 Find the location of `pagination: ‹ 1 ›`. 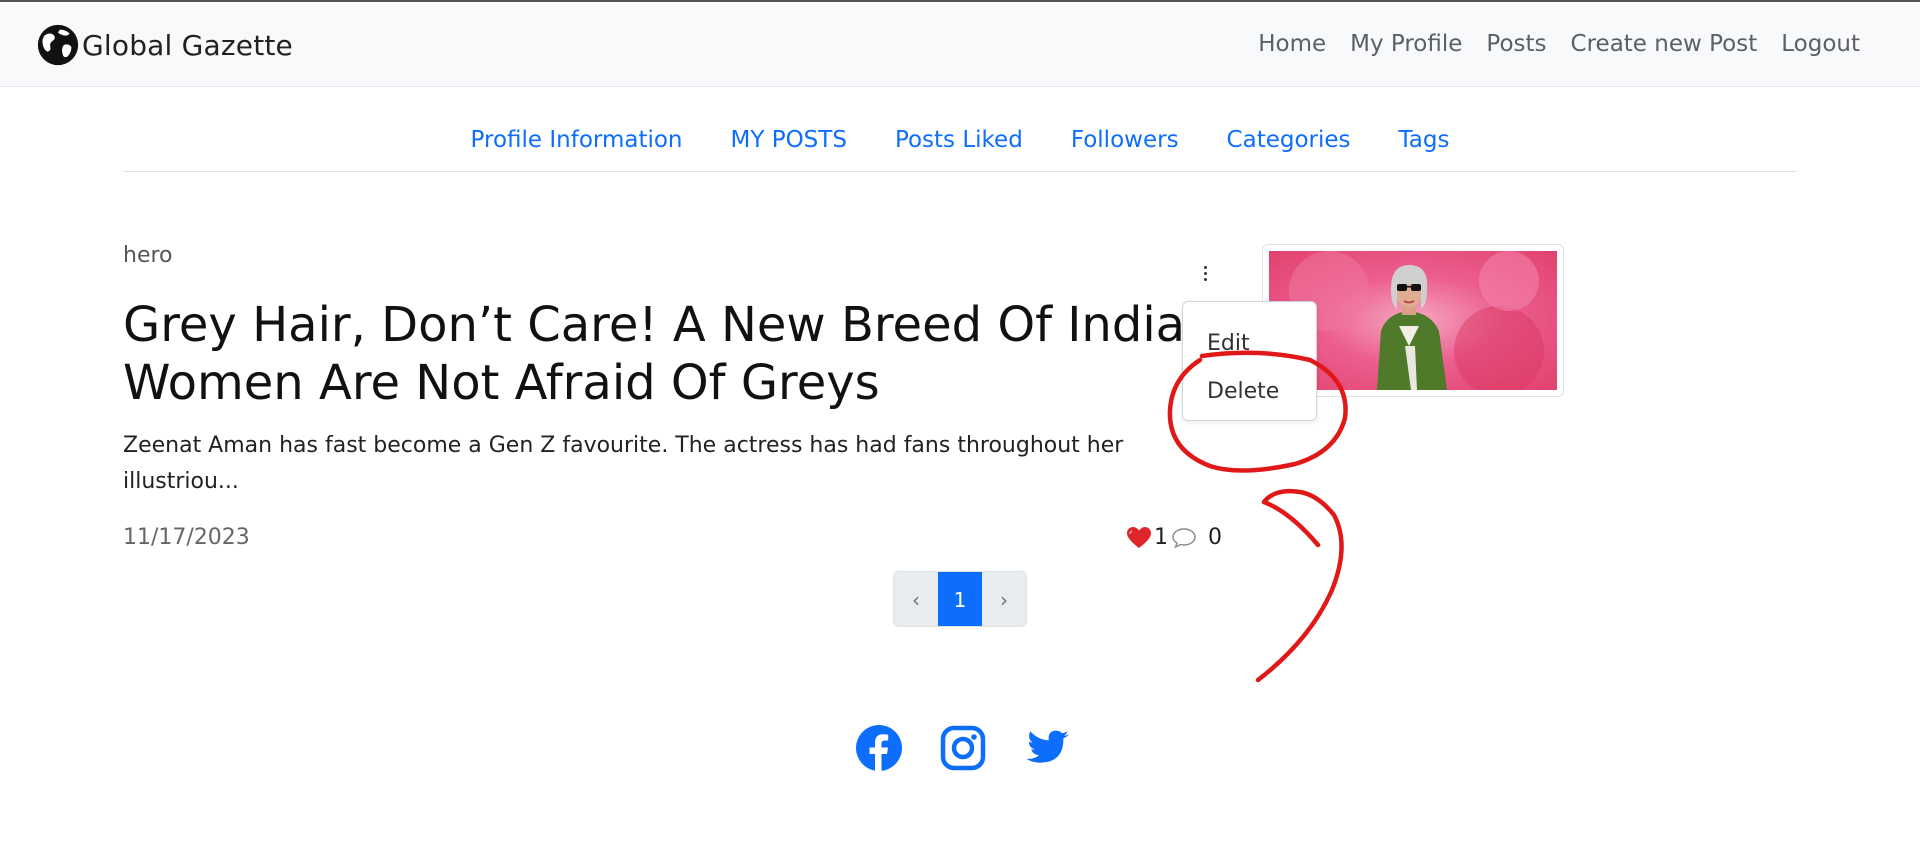

pagination: ‹ 1 › is located at coordinates (960, 599).